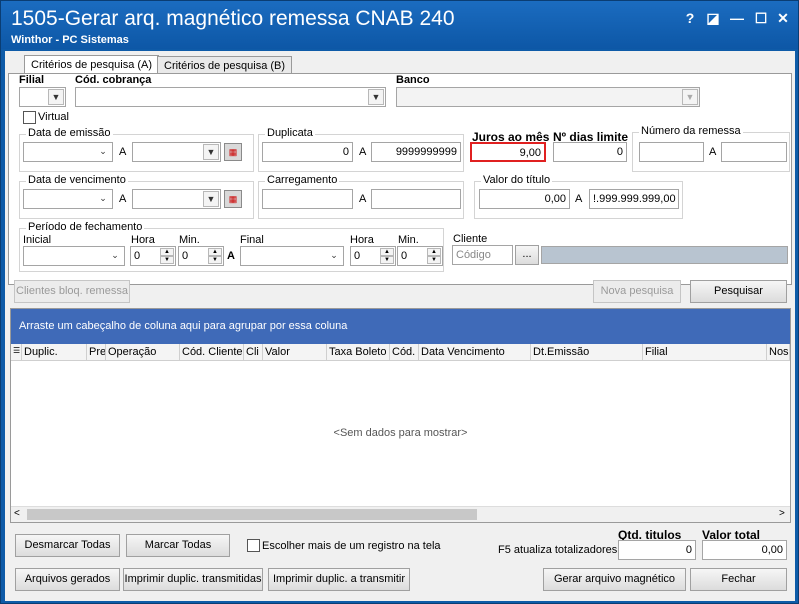 Image resolution: width=799 pixels, height=604 pixels. What do you see at coordinates (351, 546) in the screenshot?
I see `escolher-label: Escolher mais de um registro na tela` at bounding box center [351, 546].